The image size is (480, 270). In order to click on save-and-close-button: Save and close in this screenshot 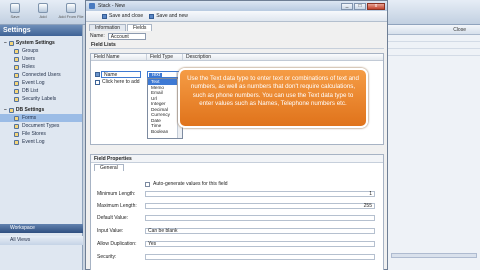, I will do `click(122, 16)`.